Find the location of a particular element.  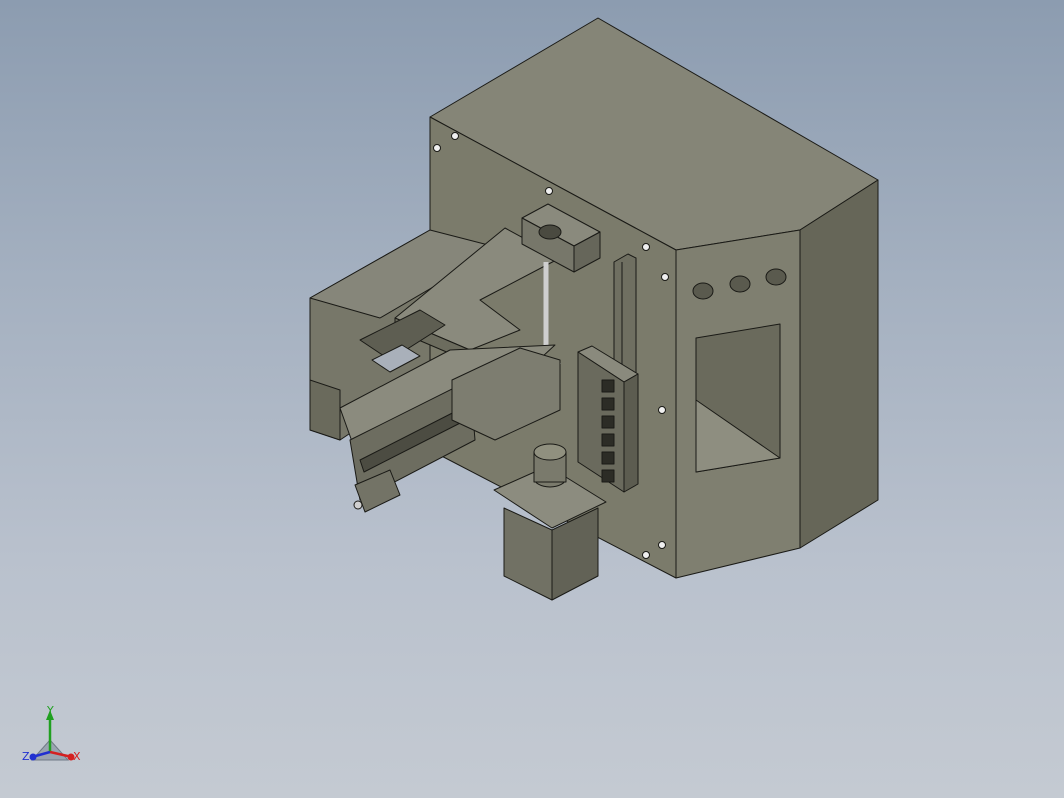

housing-chamfer-face is located at coordinates (839, 364).